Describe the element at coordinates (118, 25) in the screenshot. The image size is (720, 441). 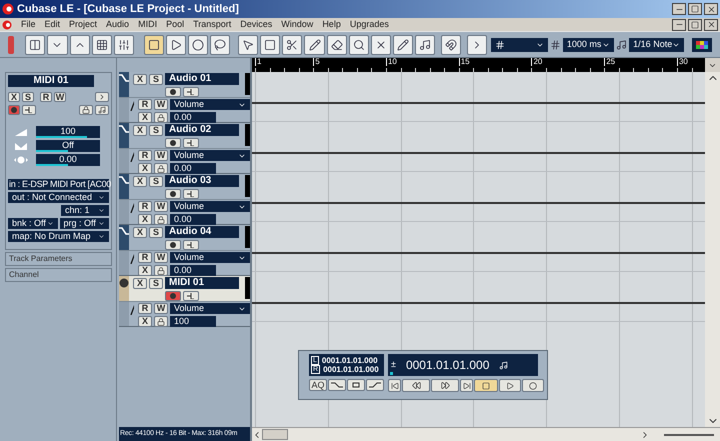
I see `menu-item: Audio` at that location.